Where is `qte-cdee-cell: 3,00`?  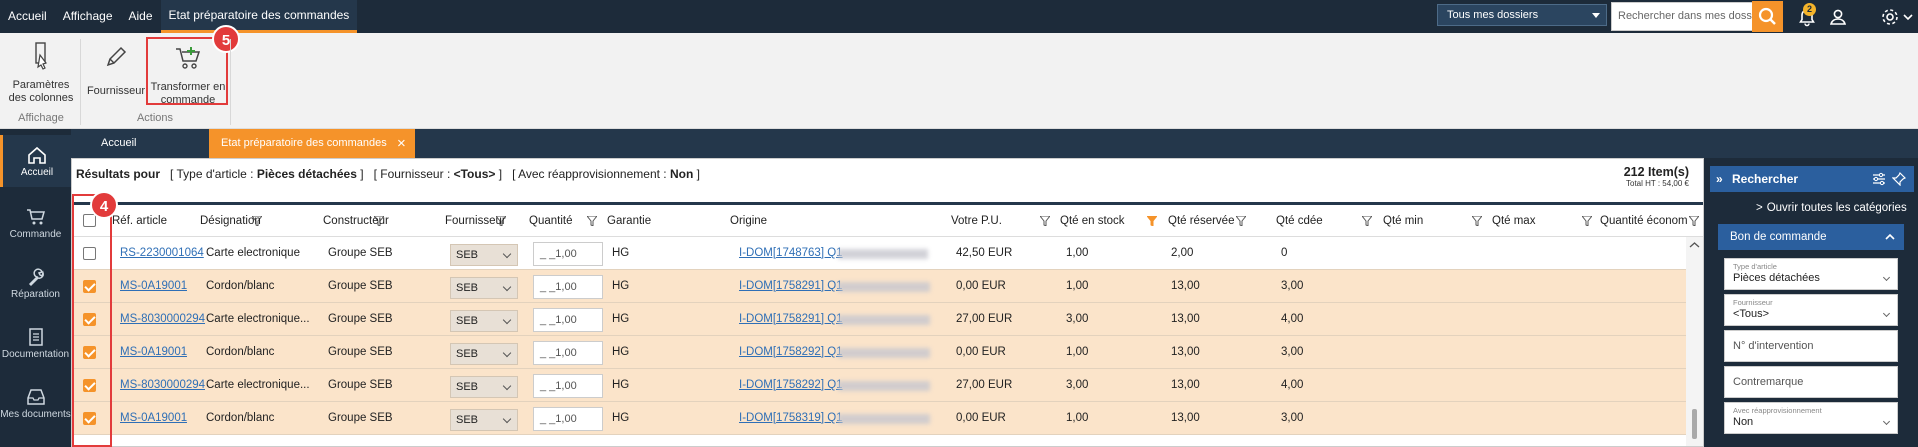 qte-cdee-cell: 3,00 is located at coordinates (1292, 418).